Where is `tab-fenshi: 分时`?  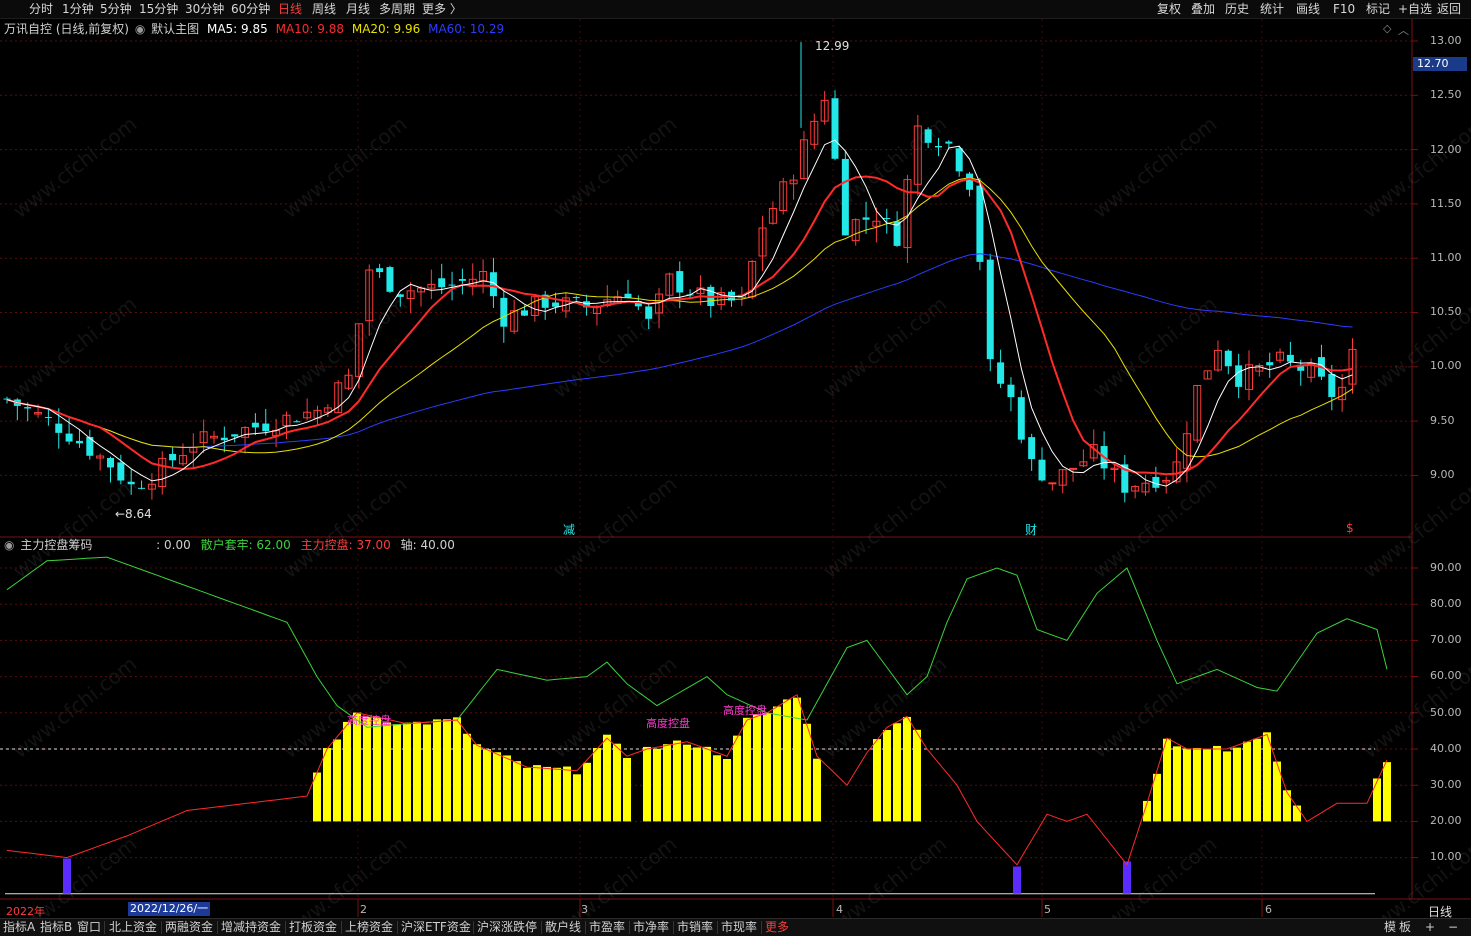
tab-fenshi: 分时 is located at coordinates (41, 9).